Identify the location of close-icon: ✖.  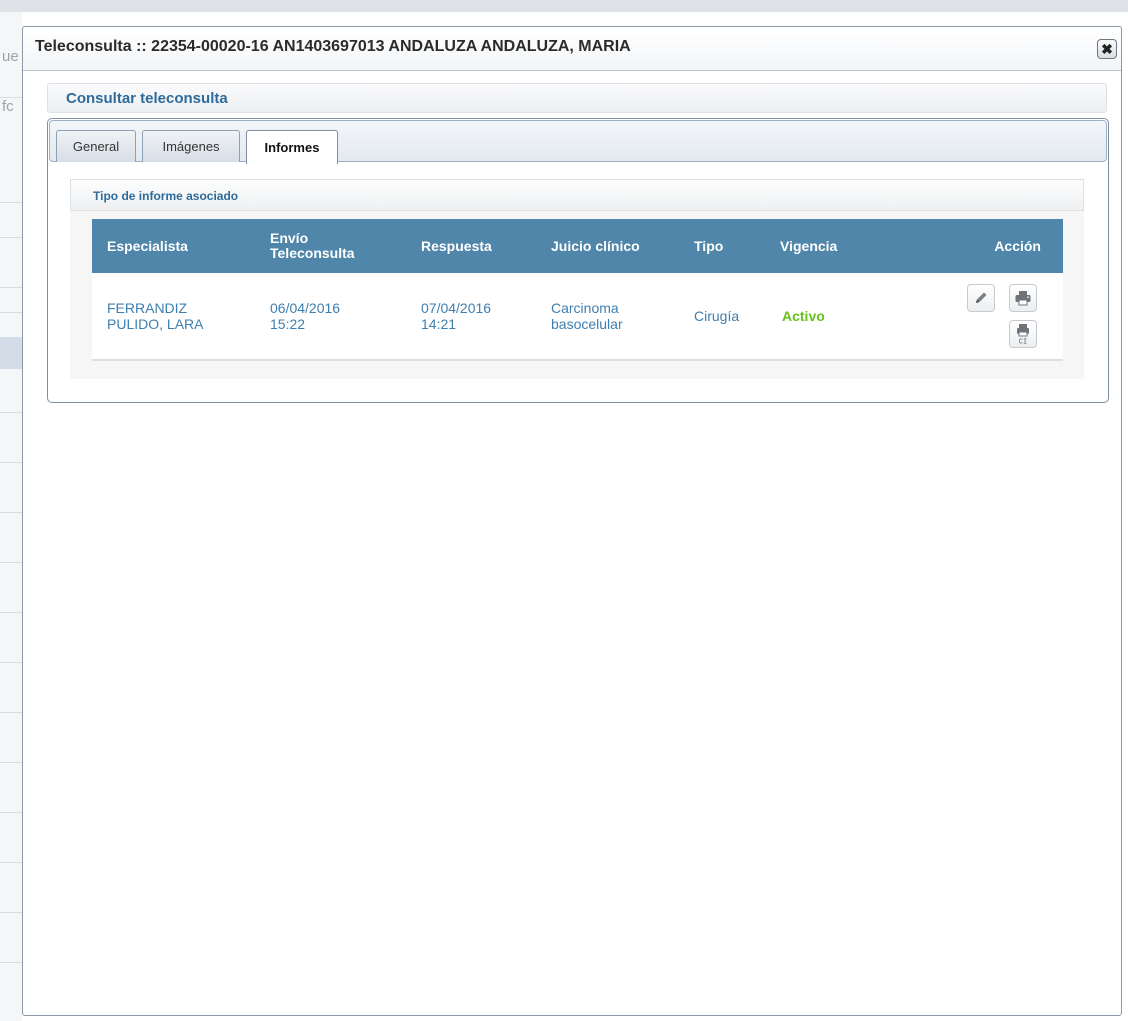
(1107, 49).